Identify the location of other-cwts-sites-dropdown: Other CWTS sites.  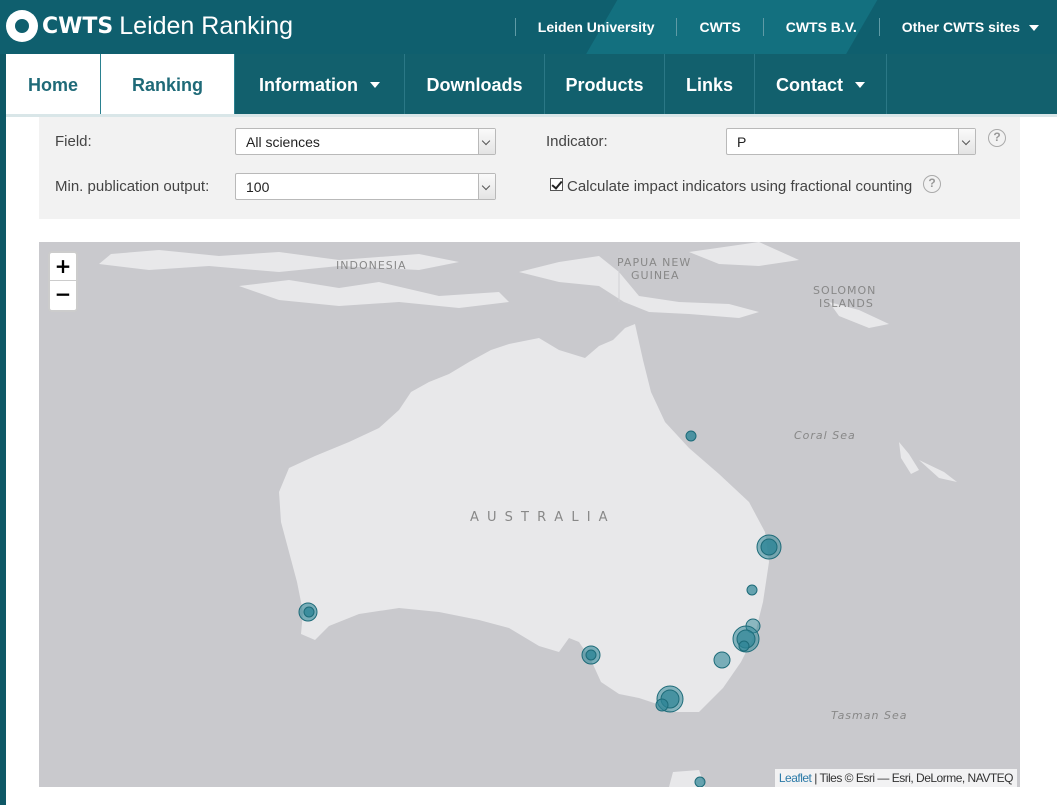
(970, 27).